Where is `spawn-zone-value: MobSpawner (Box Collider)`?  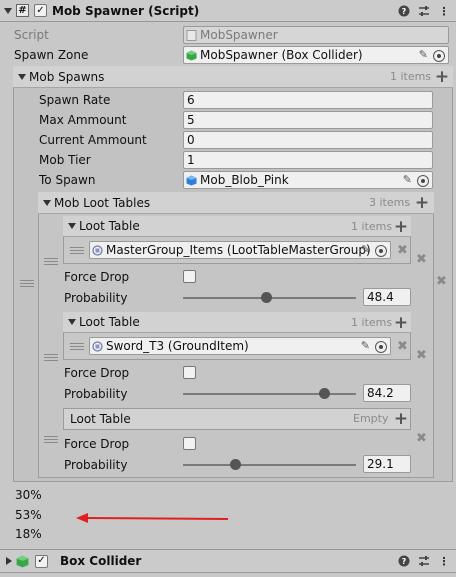
spawn-zone-value: MobSpawner (Box Collider) is located at coordinates (281, 55).